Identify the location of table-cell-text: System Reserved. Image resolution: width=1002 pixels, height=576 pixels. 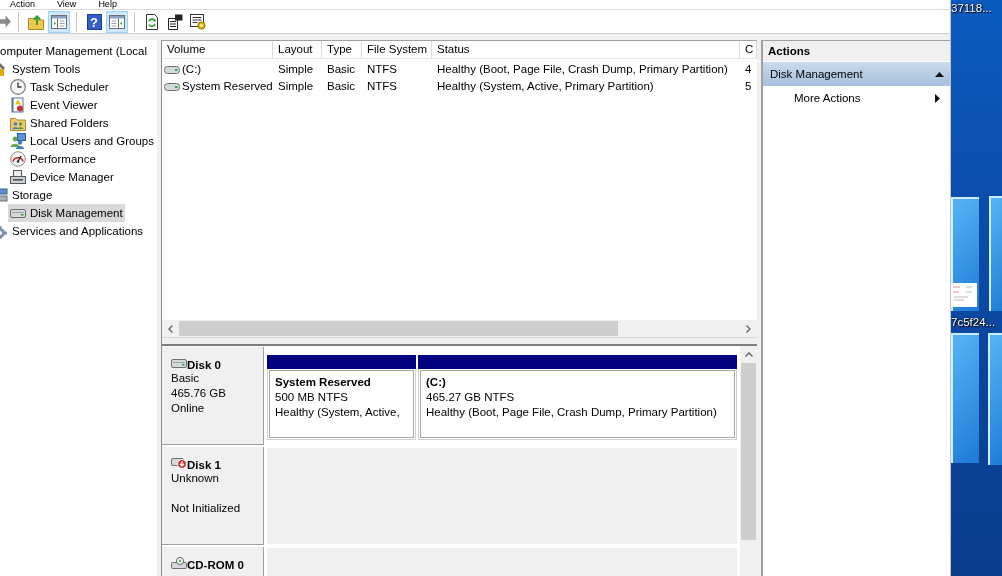
(227, 86).